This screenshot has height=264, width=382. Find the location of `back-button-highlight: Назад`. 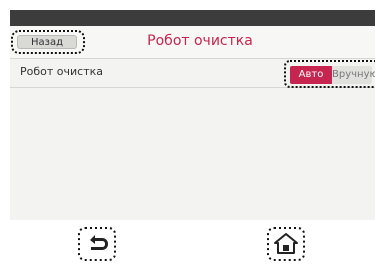

back-button-highlight: Назад is located at coordinates (48, 42).